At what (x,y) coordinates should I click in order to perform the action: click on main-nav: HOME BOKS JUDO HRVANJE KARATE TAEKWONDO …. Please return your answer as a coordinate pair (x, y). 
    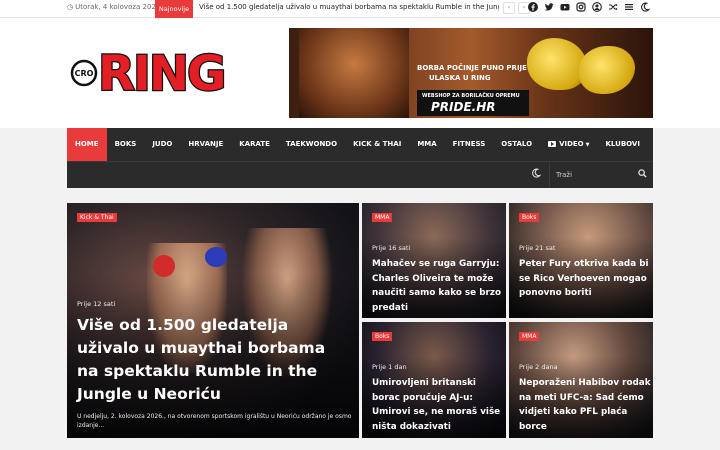
    Looking at the image, I should click on (360, 158).